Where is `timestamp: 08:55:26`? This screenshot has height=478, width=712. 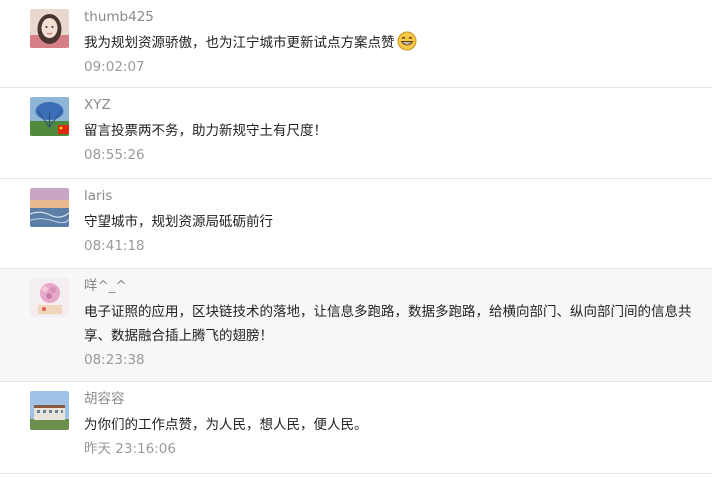
timestamp: 08:55:26 is located at coordinates (114, 155).